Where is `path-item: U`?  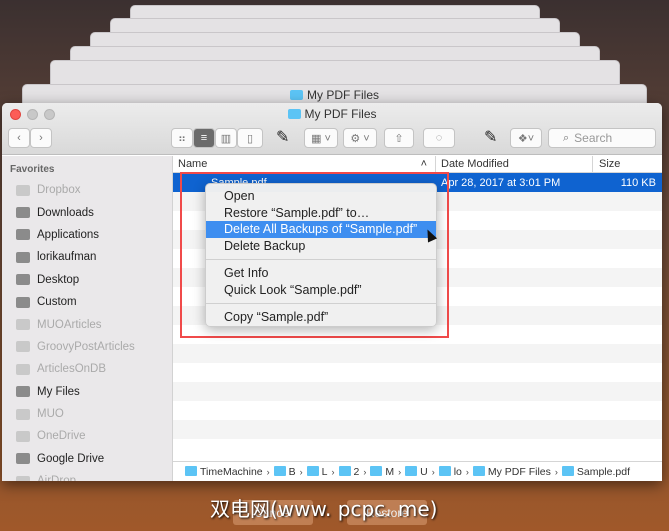
path-item: U is located at coordinates (416, 471).